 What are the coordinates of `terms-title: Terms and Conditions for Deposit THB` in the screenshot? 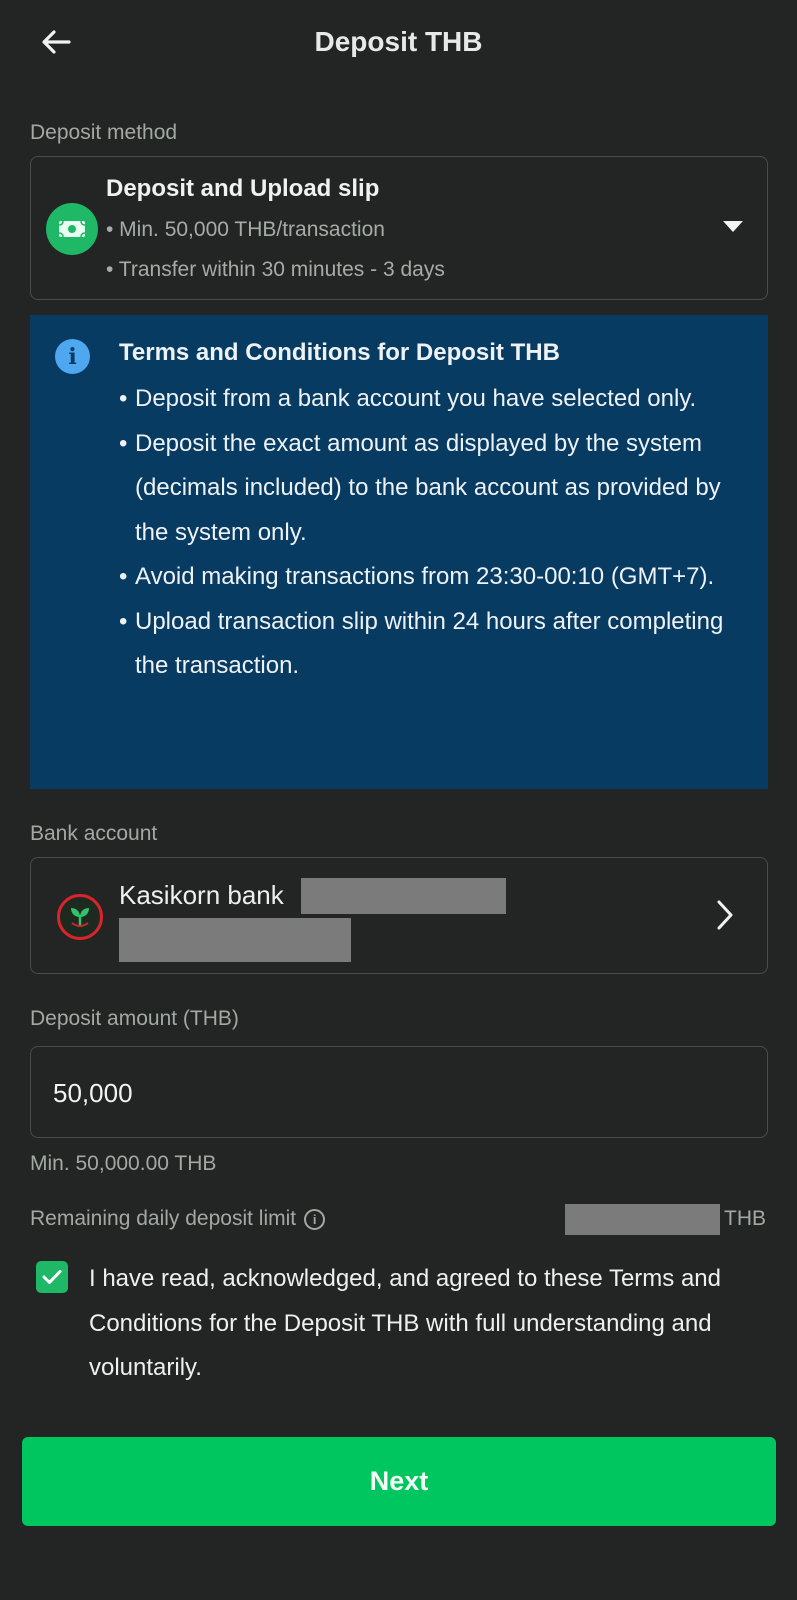 It's located at (339, 352).